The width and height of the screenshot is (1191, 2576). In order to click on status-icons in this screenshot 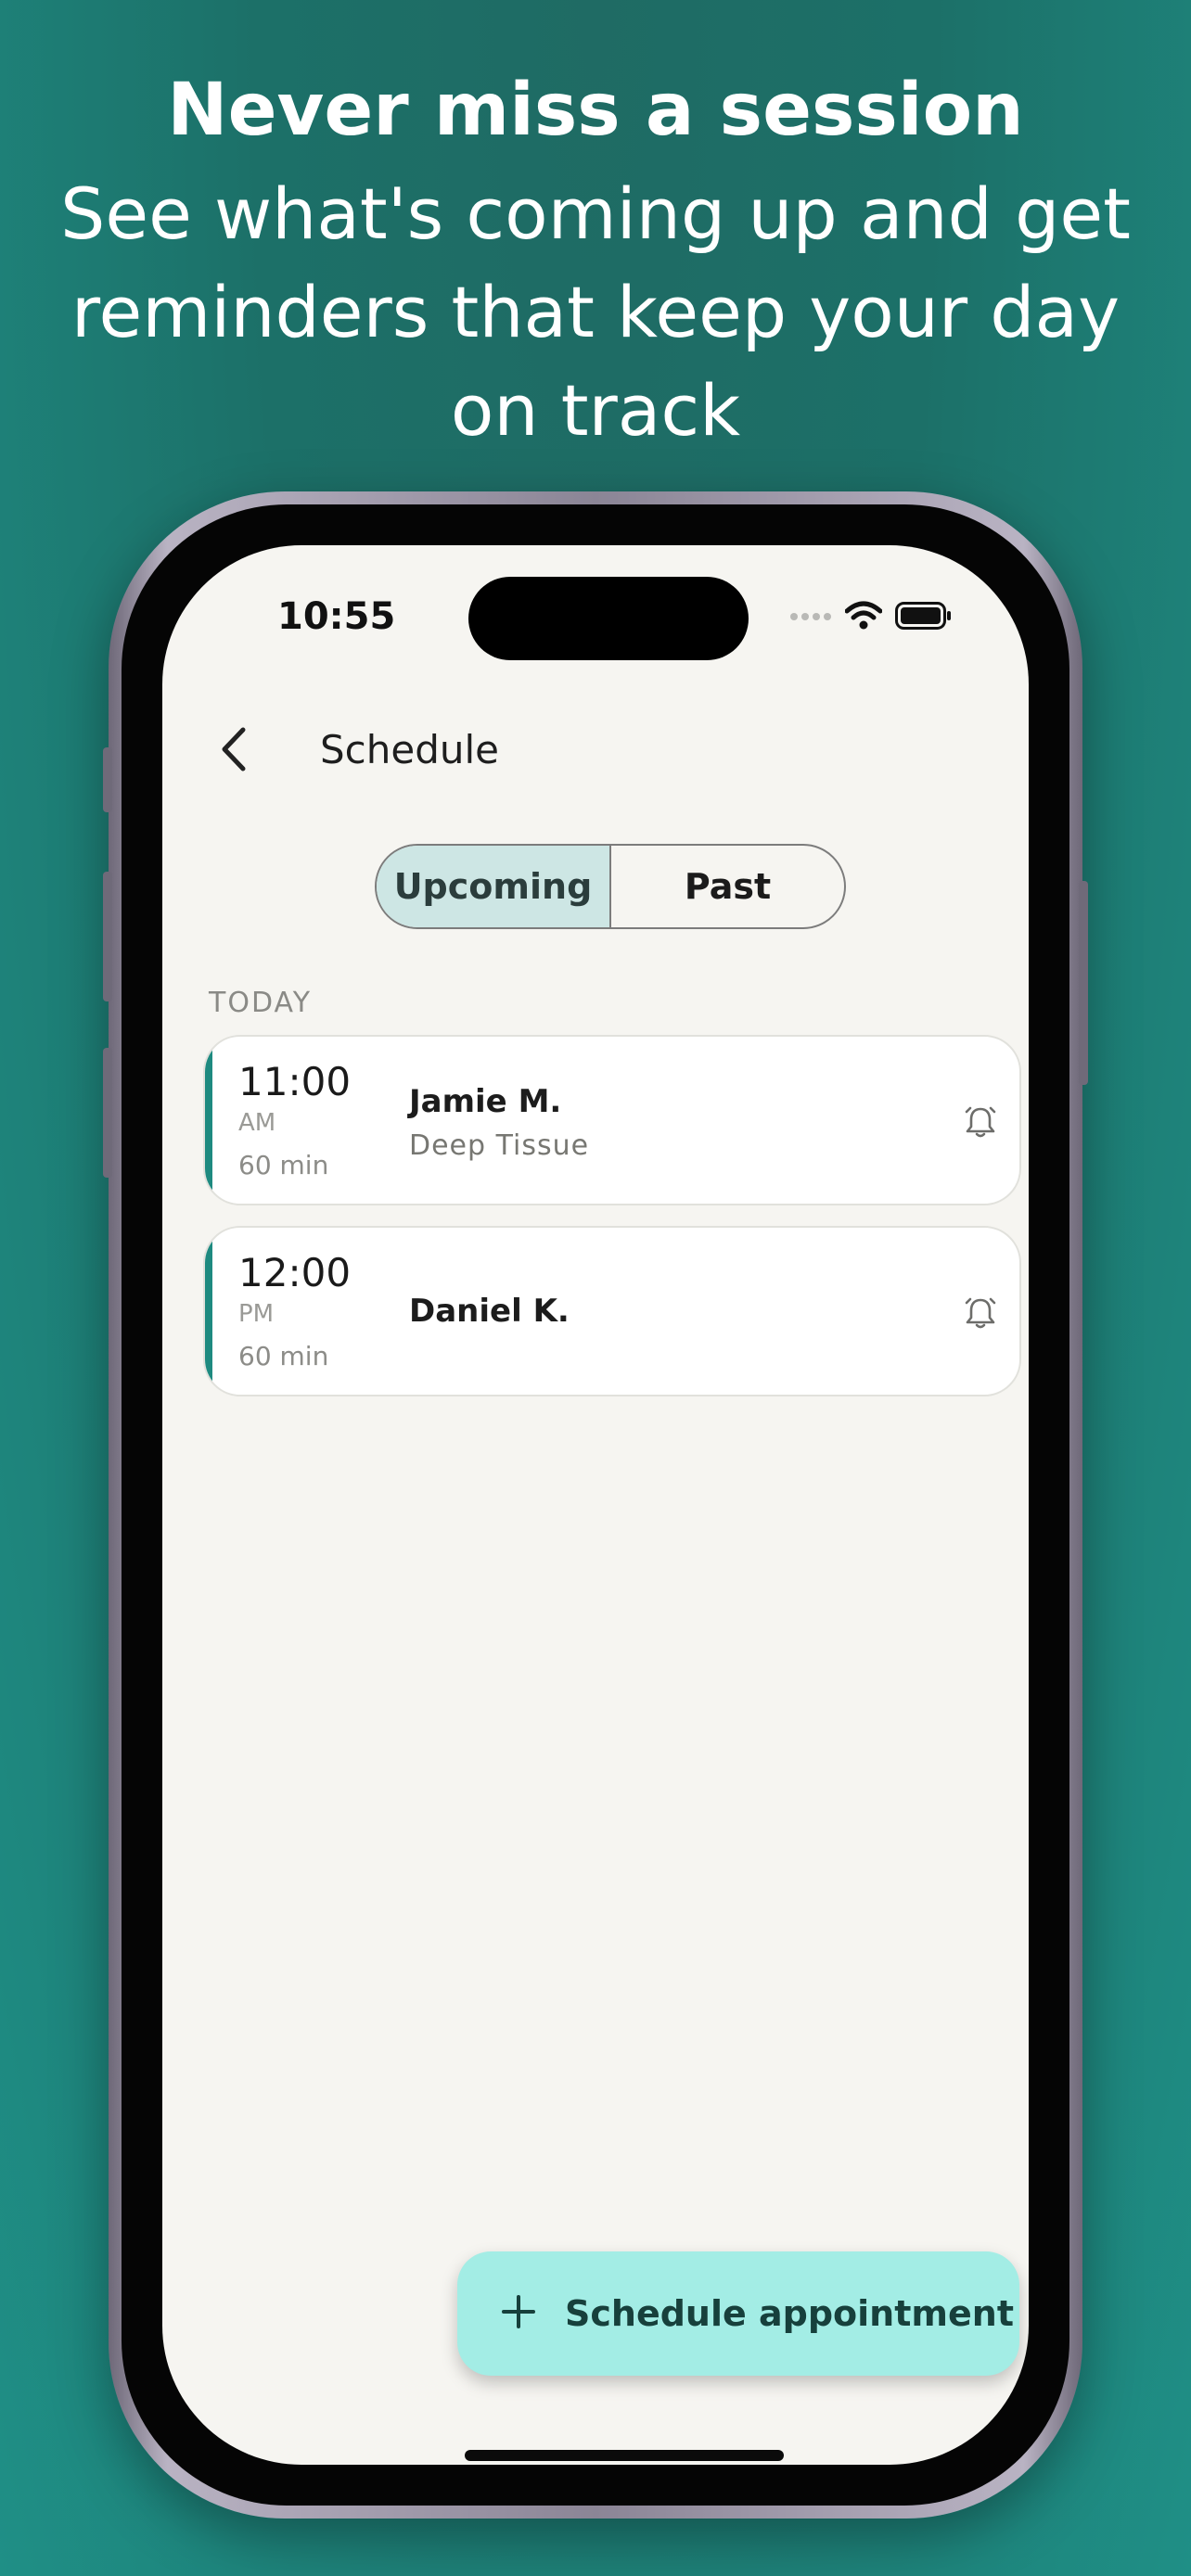, I will do `click(871, 618)`.